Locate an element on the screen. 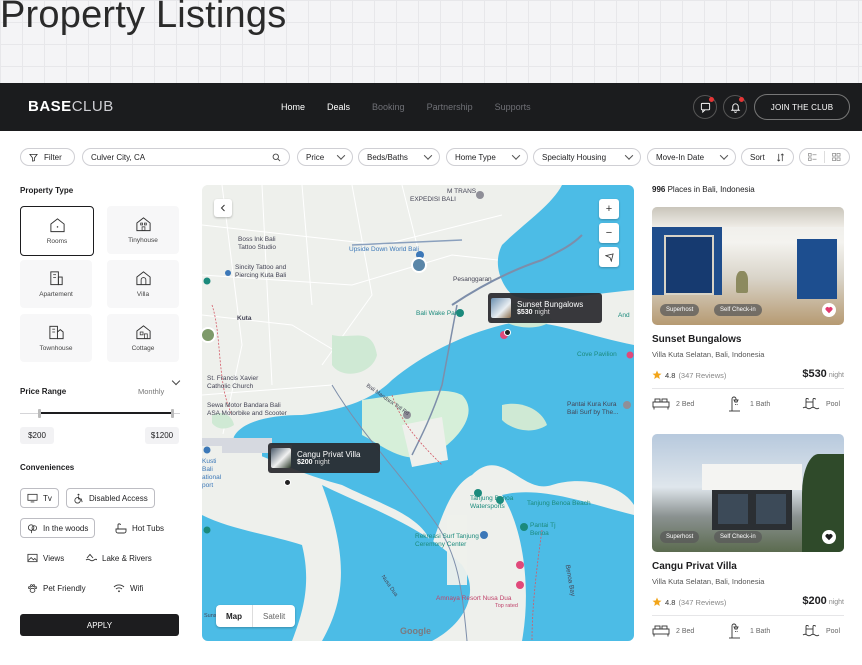 The image size is (862, 665). property-type-tinyhouse: Tinyhouse is located at coordinates (143, 230).